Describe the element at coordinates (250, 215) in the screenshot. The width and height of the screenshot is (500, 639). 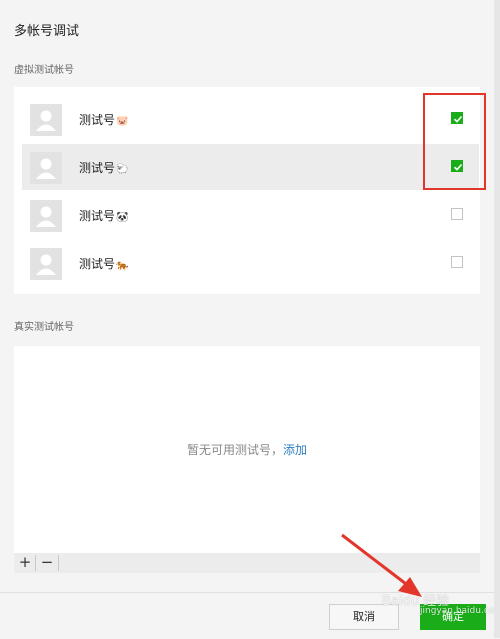
I see `account-row: 测试号🐼` at that location.